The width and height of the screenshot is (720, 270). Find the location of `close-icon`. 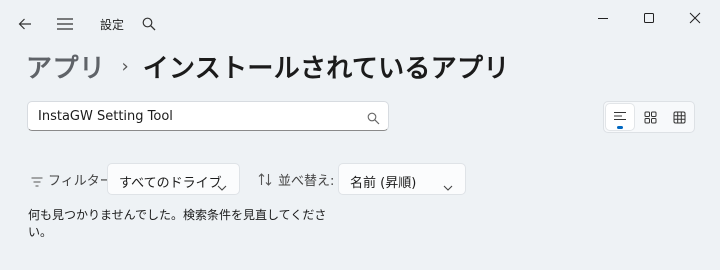

close-icon is located at coordinates (695, 18).